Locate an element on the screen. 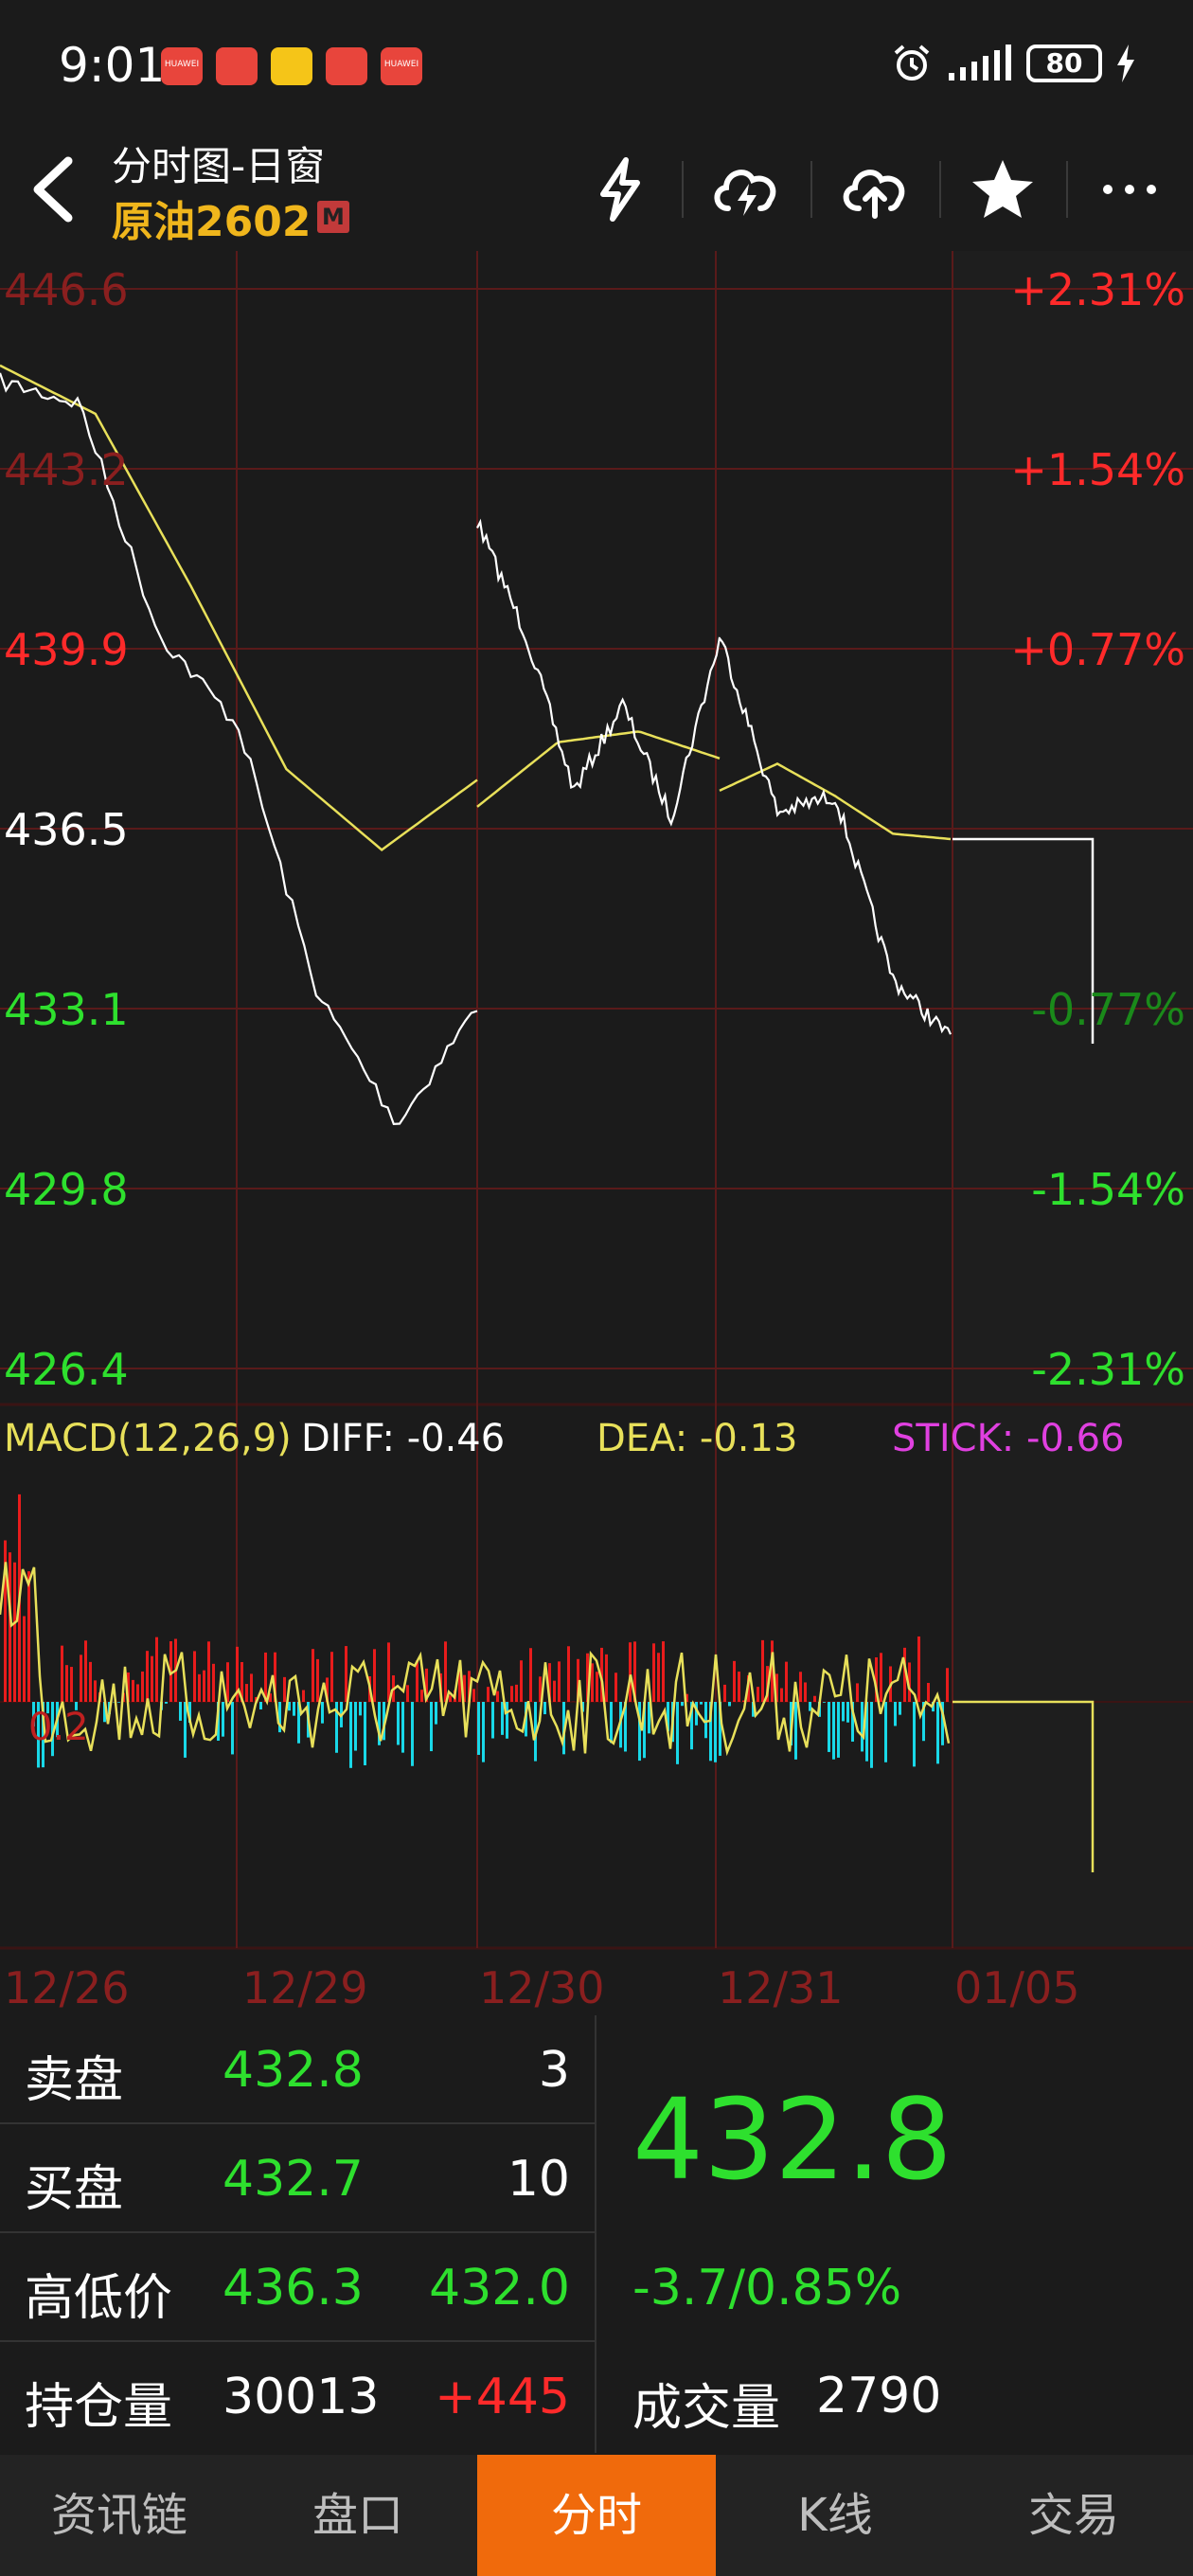  current-session-bg is located at coordinates (1073, 1099).